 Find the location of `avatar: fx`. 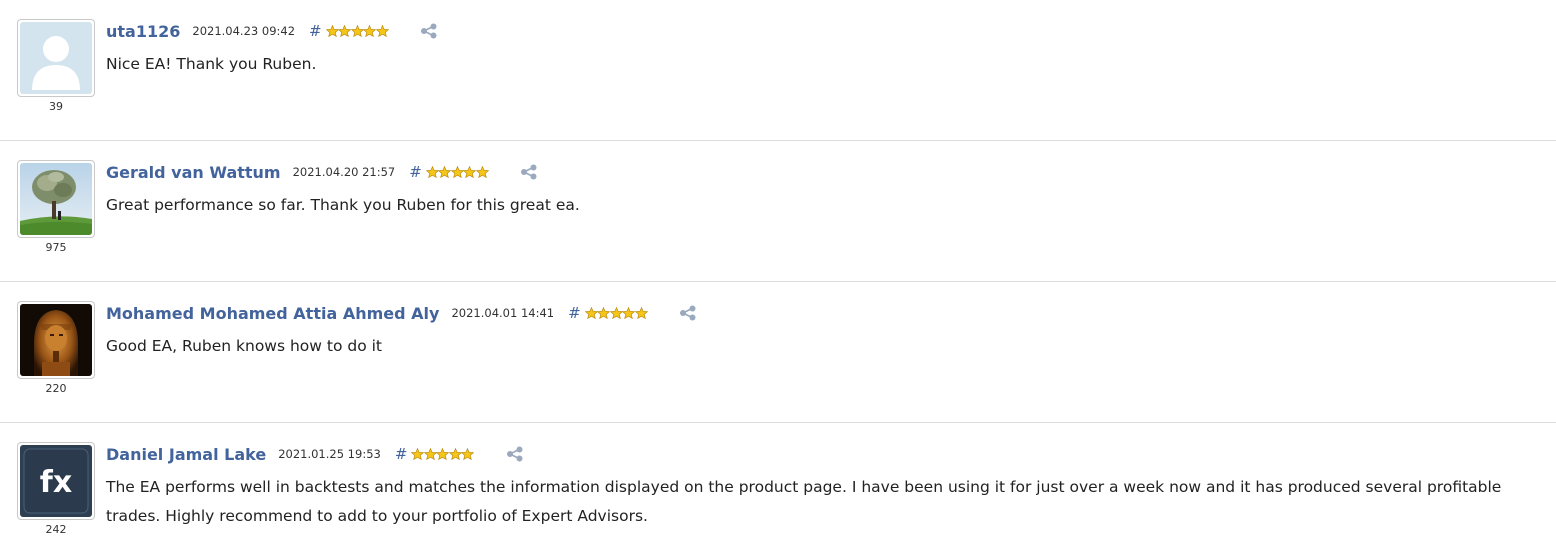

avatar: fx is located at coordinates (56, 481).